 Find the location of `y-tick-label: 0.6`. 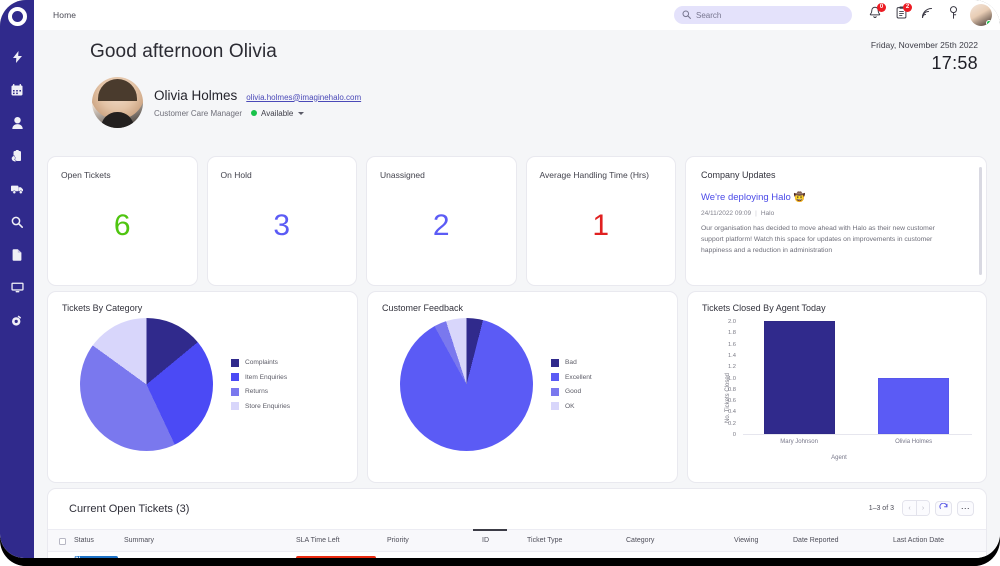

y-tick-label: 0.6 is located at coordinates (731, 401).